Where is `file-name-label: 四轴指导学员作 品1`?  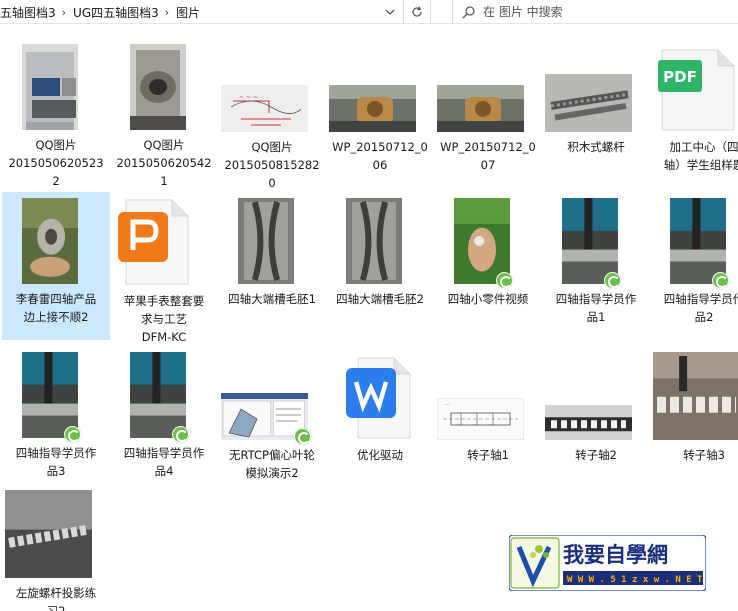 file-name-label: 四轴指导学员作 品1 is located at coordinates (596, 308).